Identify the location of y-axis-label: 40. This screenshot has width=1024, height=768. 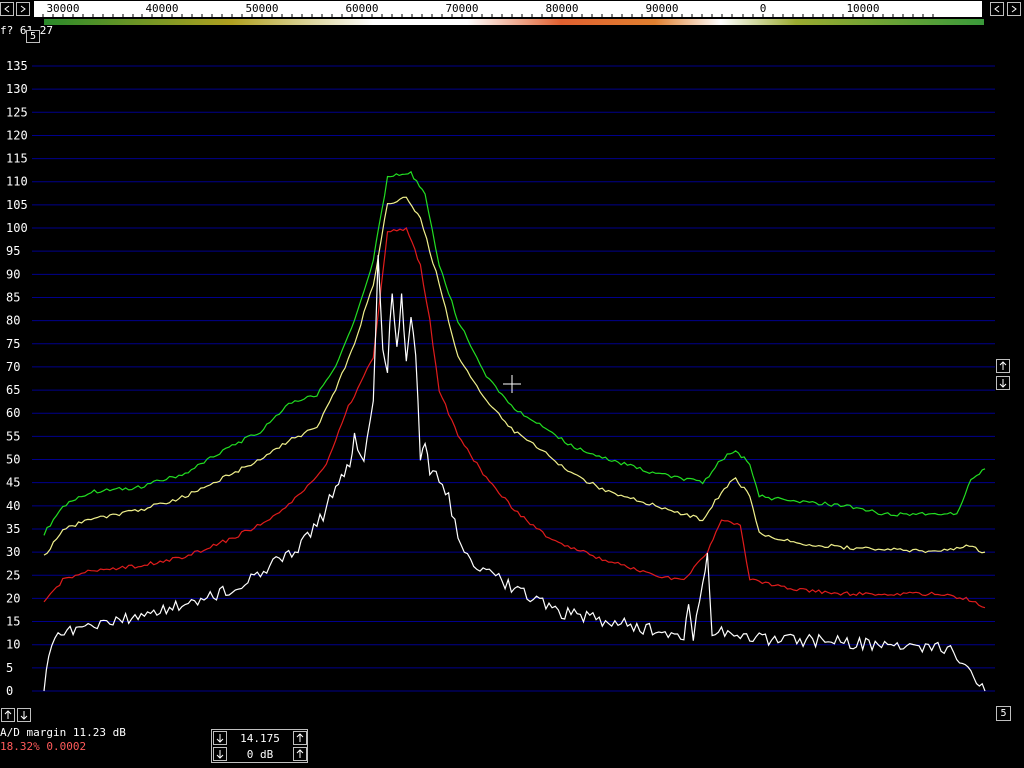
(13, 506).